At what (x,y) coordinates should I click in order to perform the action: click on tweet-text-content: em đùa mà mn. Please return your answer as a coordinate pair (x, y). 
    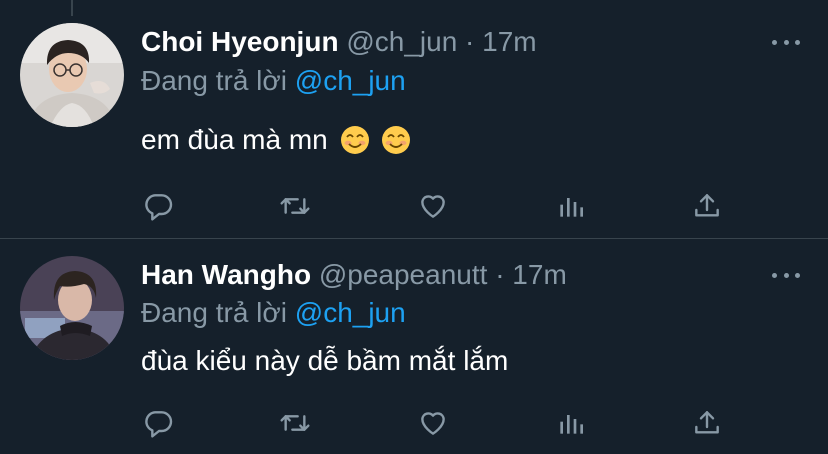
    Looking at the image, I should click on (234, 139).